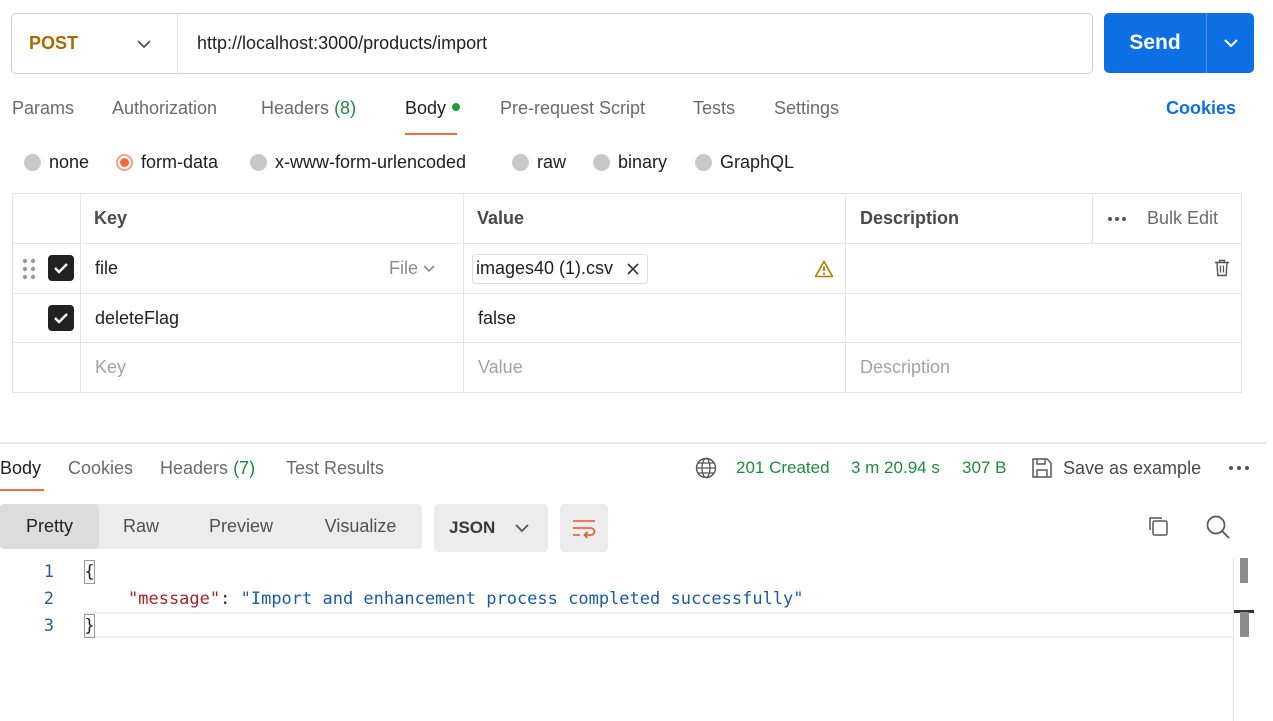  What do you see at coordinates (1132, 468) in the screenshot?
I see `save-as-example-button: Save as example` at bounding box center [1132, 468].